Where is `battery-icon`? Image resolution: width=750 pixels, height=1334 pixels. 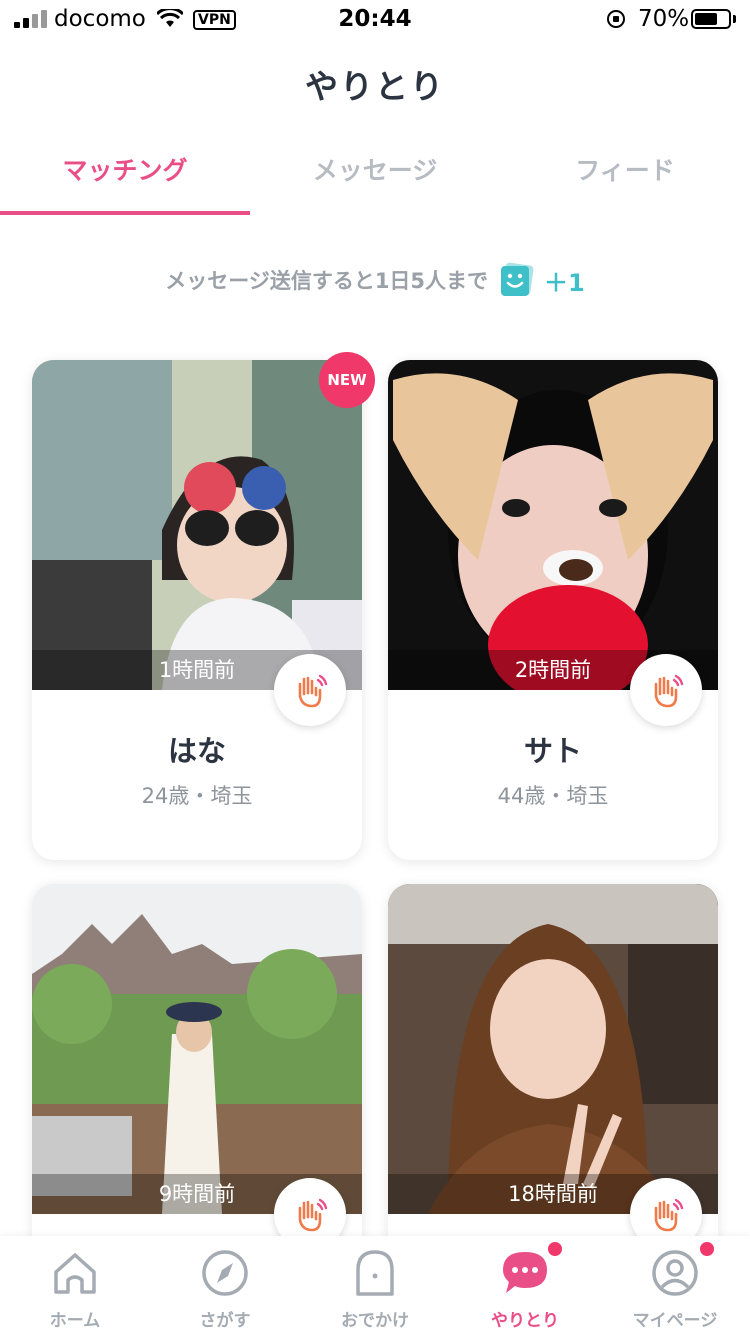 battery-icon is located at coordinates (711, 19).